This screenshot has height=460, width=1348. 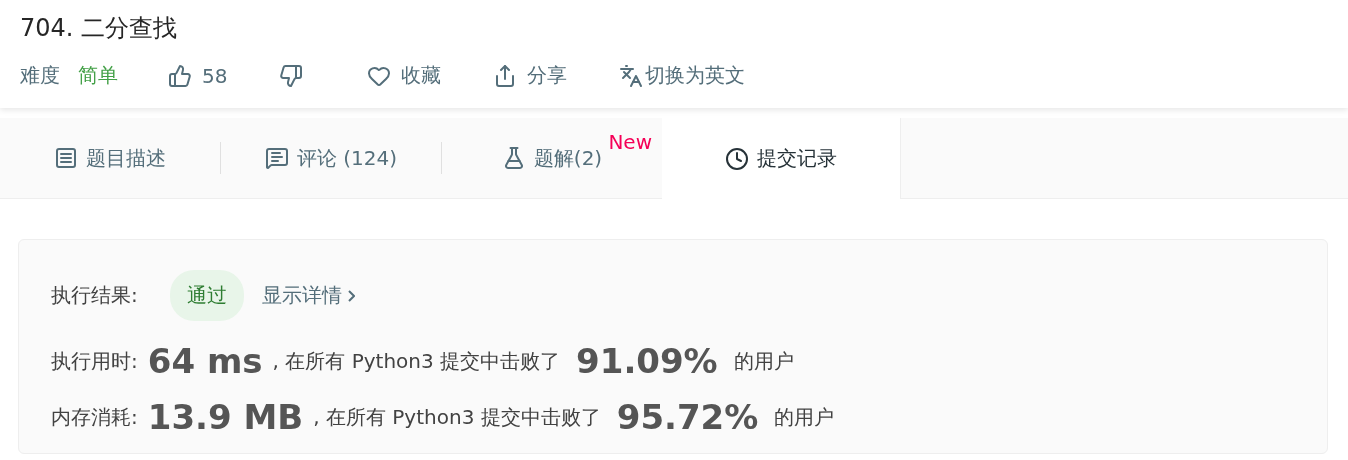 I want to click on stat-percent: 95.72%, so click(x=687, y=417).